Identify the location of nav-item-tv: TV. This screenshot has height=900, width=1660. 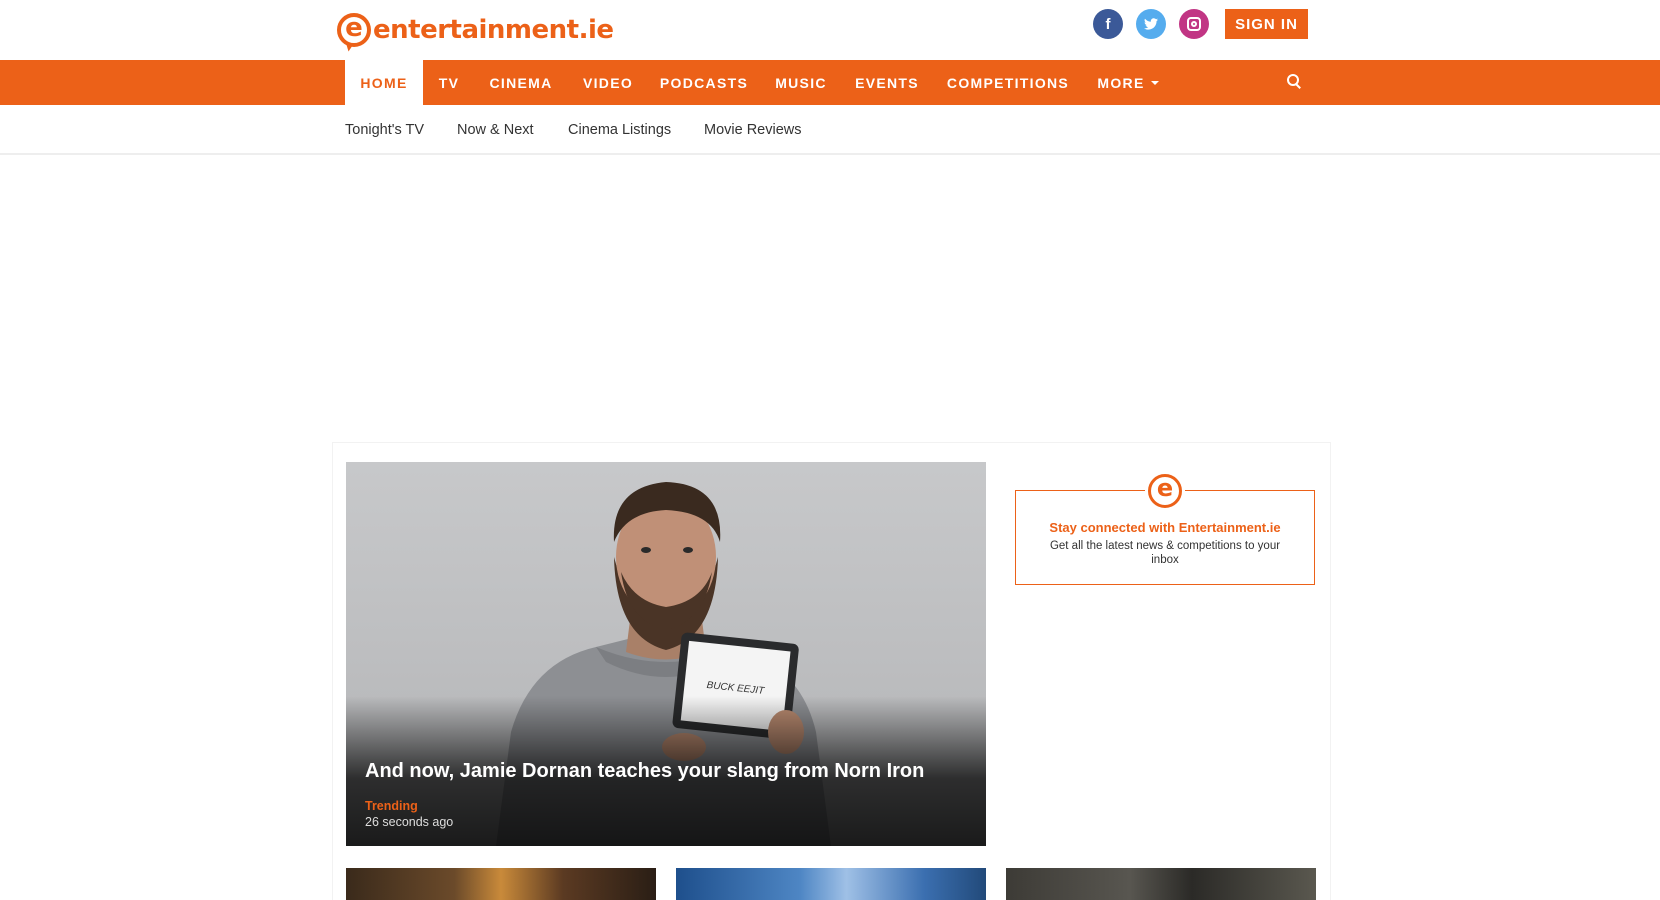
(449, 82).